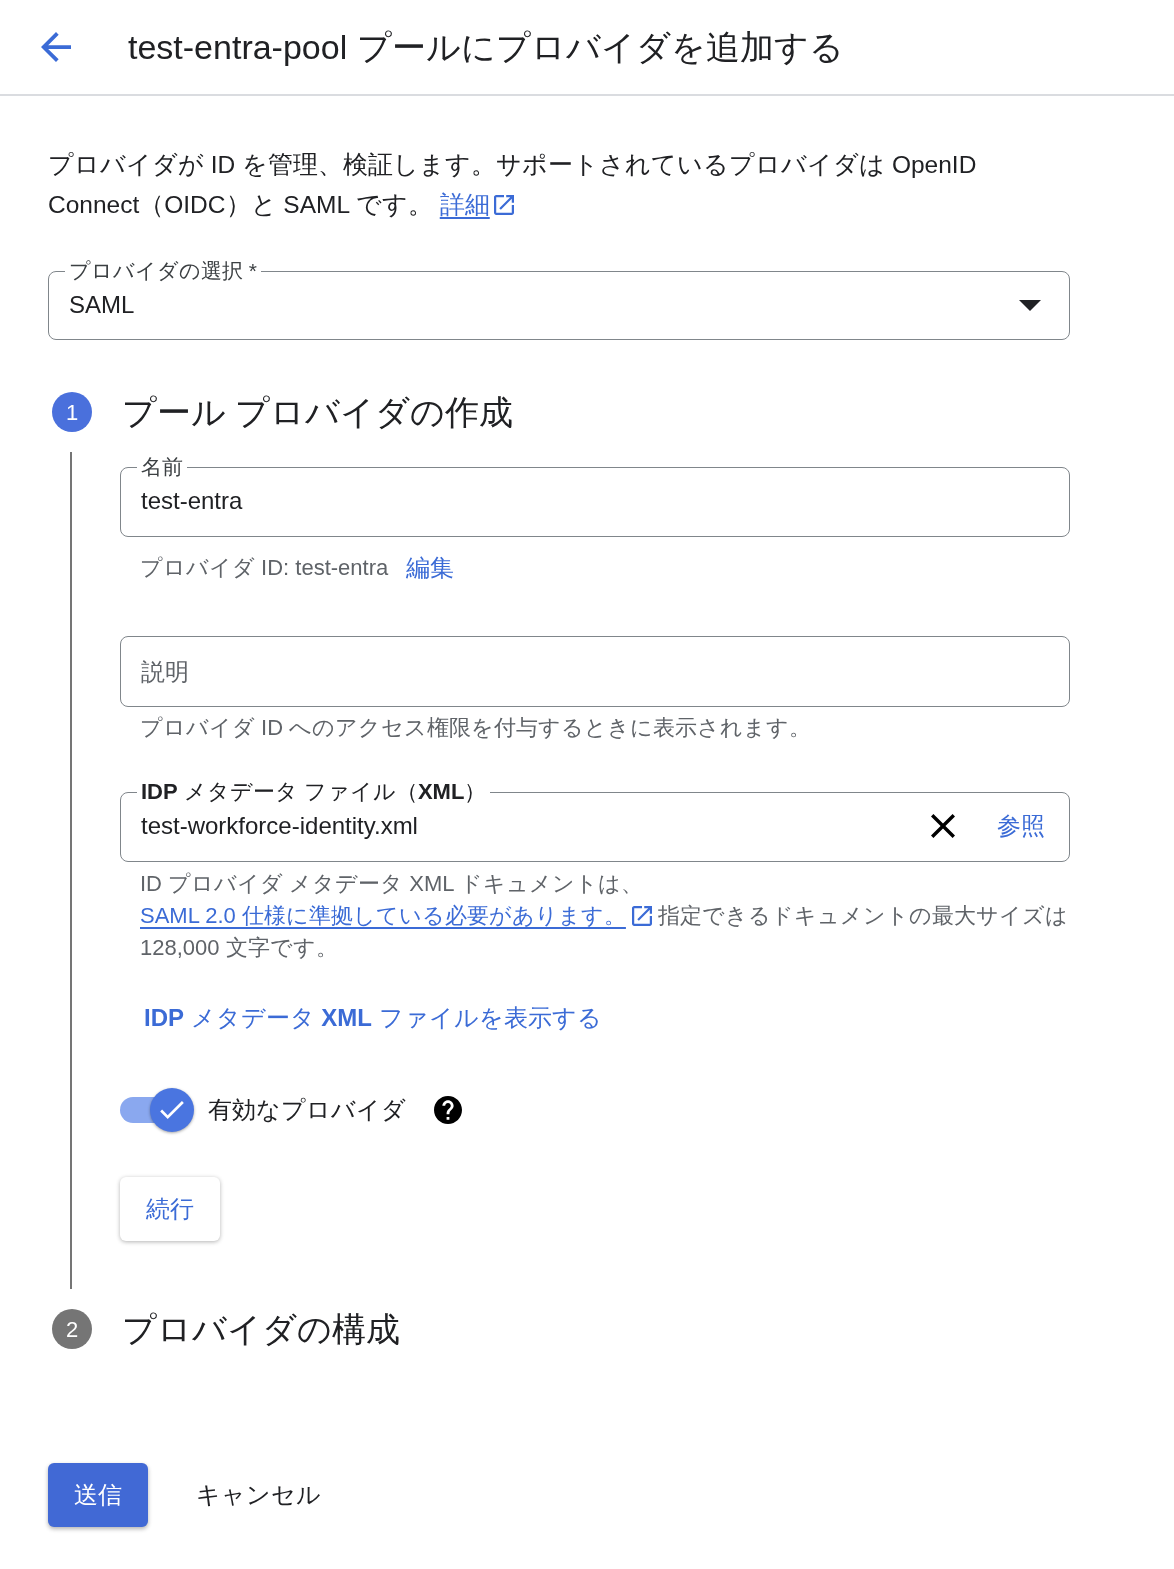  Describe the element at coordinates (307, 1110) in the screenshot. I see `toggle-label: 有効なプロバイダ` at that location.